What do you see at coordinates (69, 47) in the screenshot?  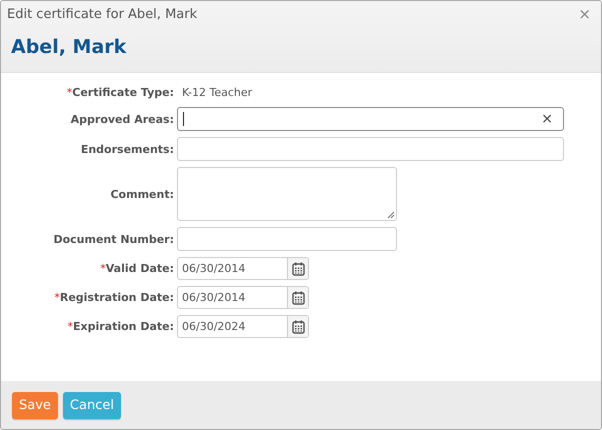 I see `person-name: Abel, Mark` at bounding box center [69, 47].